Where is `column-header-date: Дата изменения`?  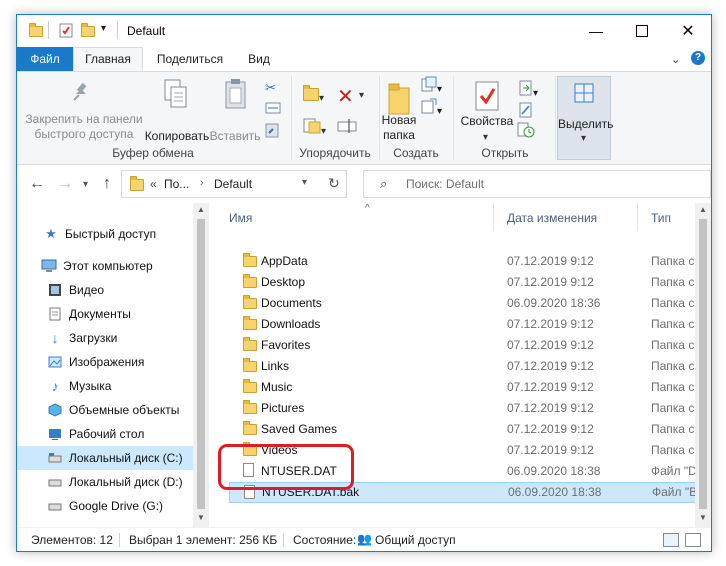 column-header-date: Дата изменения is located at coordinates (552, 218).